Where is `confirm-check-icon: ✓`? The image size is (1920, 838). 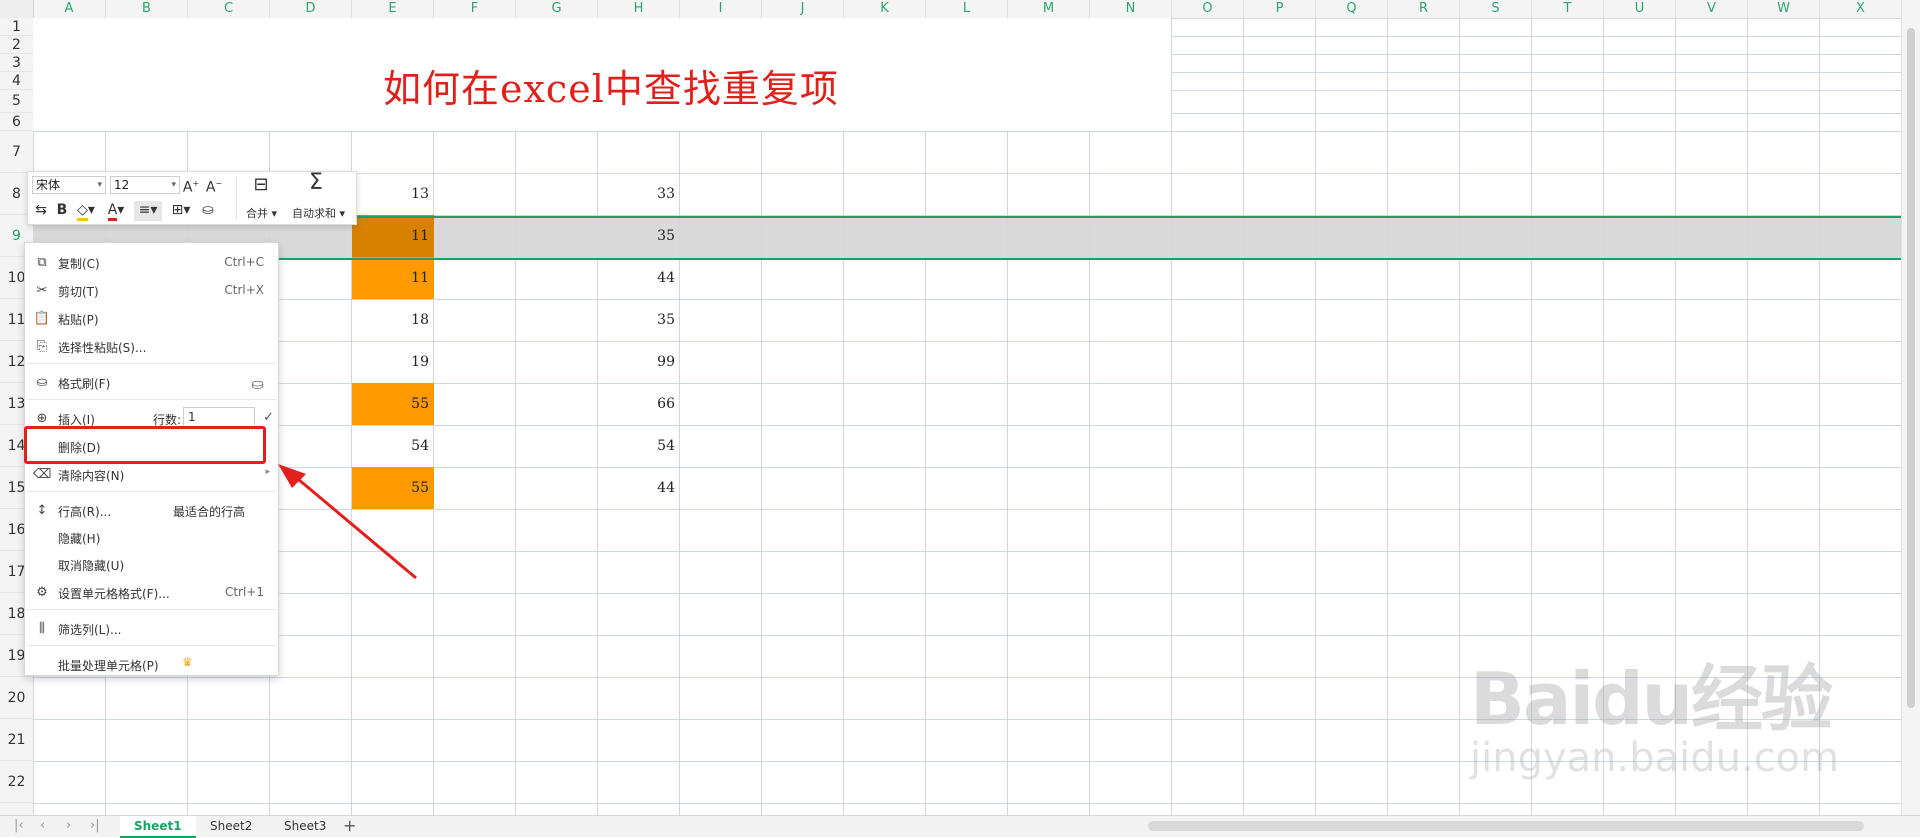 confirm-check-icon: ✓ is located at coordinates (268, 417).